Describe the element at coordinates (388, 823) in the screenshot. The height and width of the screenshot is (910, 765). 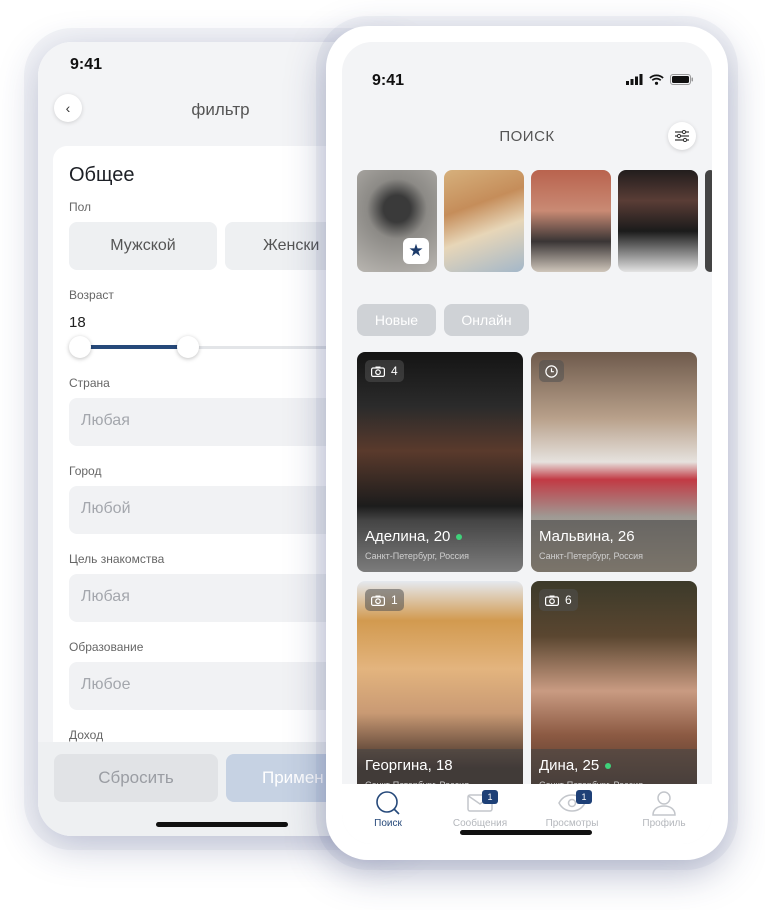
I see `tab-label: Поиск` at that location.